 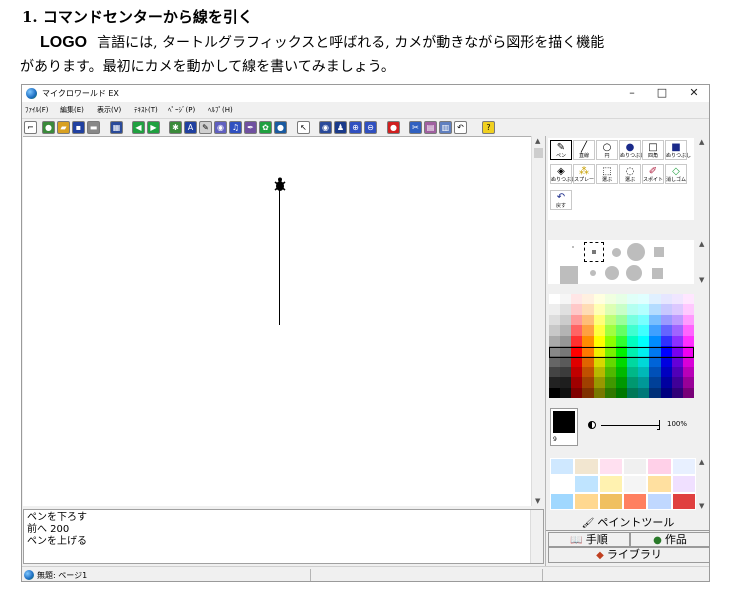 What do you see at coordinates (280, 127) in the screenshot?
I see `globe-icon: ●` at bounding box center [280, 127].